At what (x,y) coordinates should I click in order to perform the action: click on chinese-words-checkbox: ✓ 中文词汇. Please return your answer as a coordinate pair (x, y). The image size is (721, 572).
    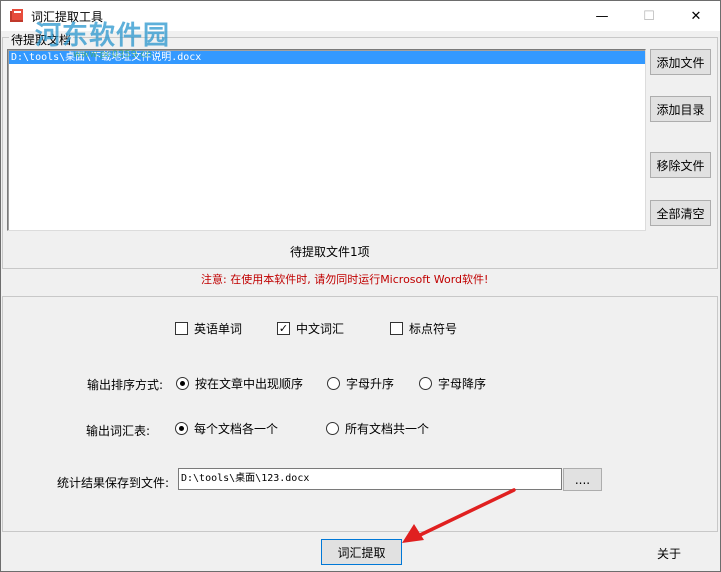
    Looking at the image, I should click on (310, 328).